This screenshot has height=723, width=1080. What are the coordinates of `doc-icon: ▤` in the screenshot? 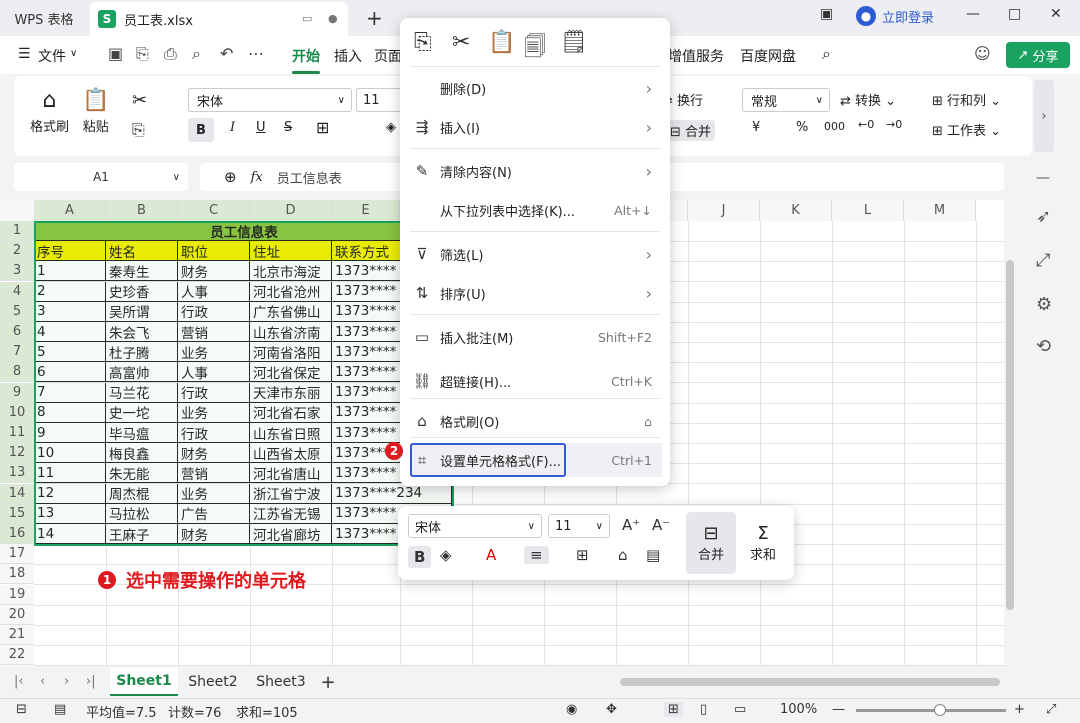 It's located at (60, 709).